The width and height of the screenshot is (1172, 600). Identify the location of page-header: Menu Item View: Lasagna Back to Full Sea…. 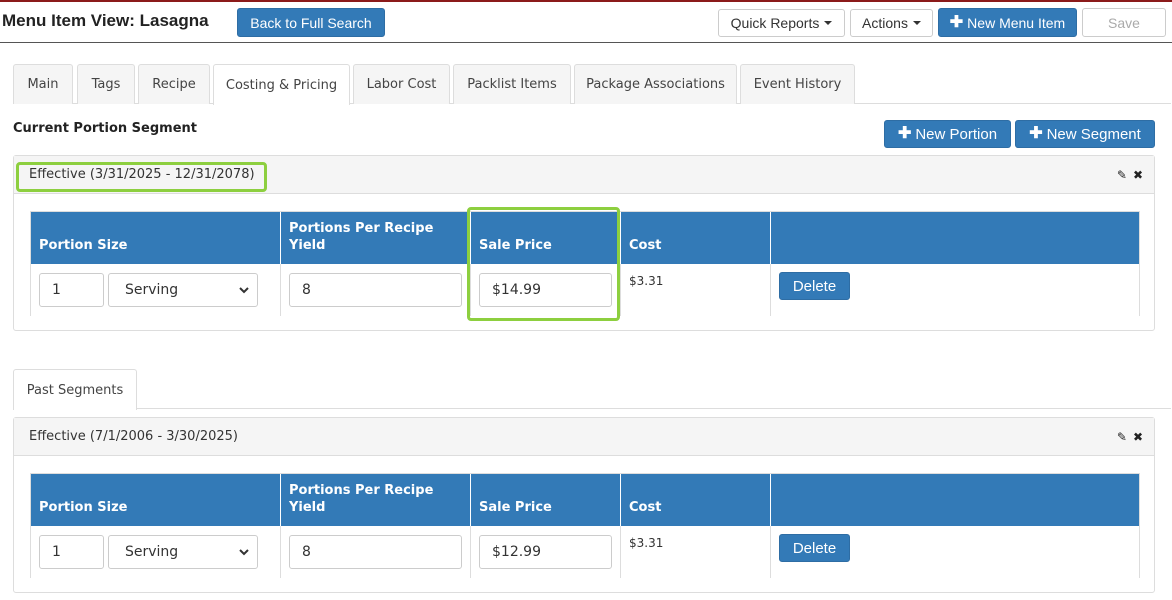
(586, 22).